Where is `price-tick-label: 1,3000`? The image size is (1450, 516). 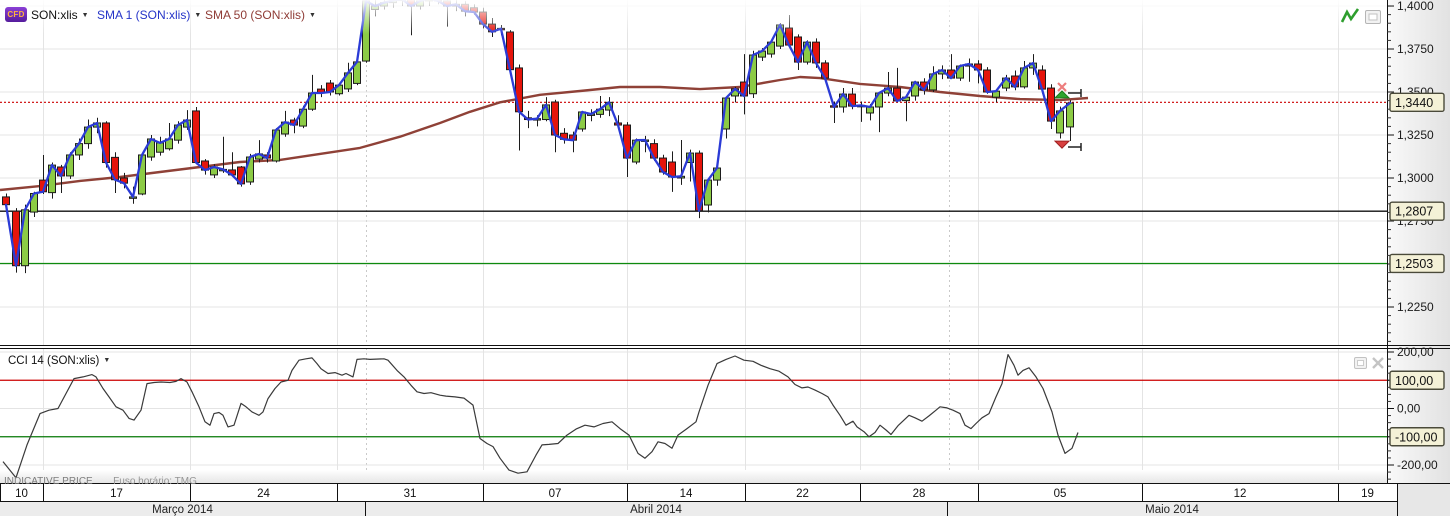
price-tick-label: 1,3000 is located at coordinates (1415, 178).